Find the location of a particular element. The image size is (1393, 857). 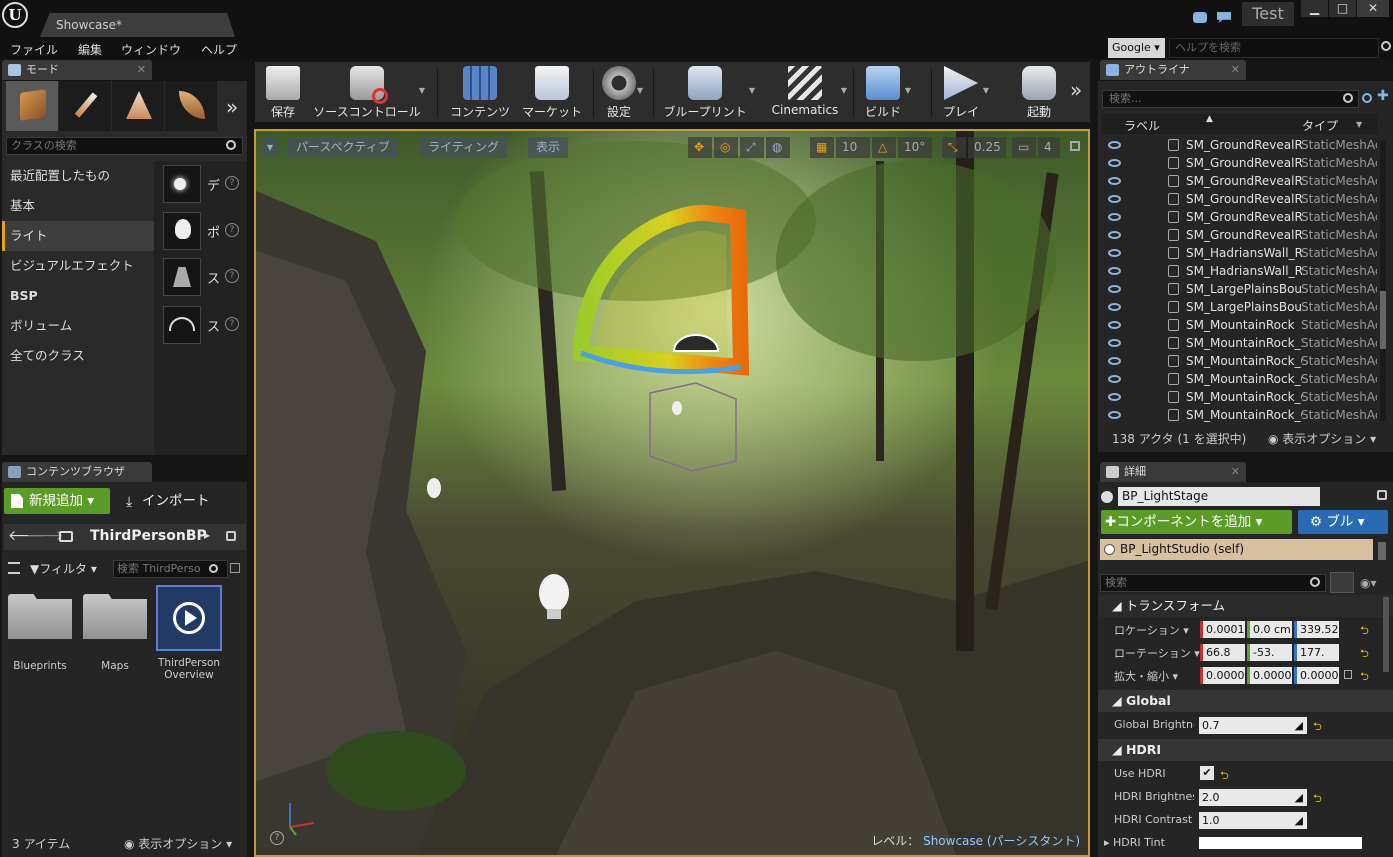

rotation-snap-value: 10° is located at coordinates (915, 147).